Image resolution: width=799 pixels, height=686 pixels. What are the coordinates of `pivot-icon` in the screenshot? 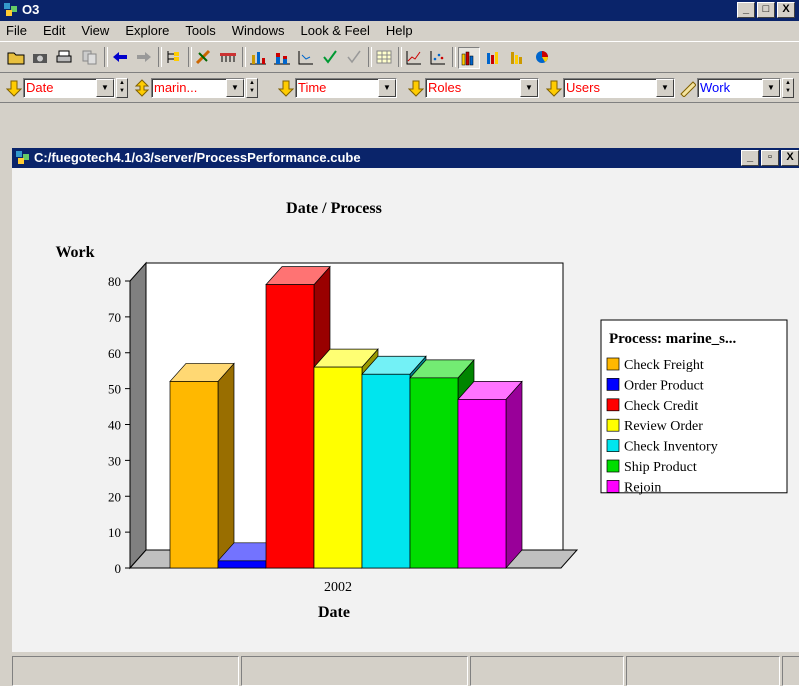 It's located at (228, 57).